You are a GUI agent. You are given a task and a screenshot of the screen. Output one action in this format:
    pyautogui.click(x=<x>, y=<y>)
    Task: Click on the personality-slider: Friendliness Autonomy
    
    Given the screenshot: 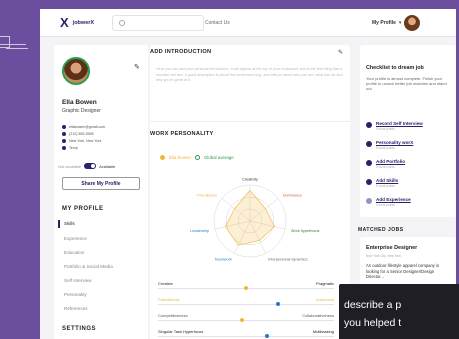 What is the action you would take?
    pyautogui.click(x=246, y=303)
    